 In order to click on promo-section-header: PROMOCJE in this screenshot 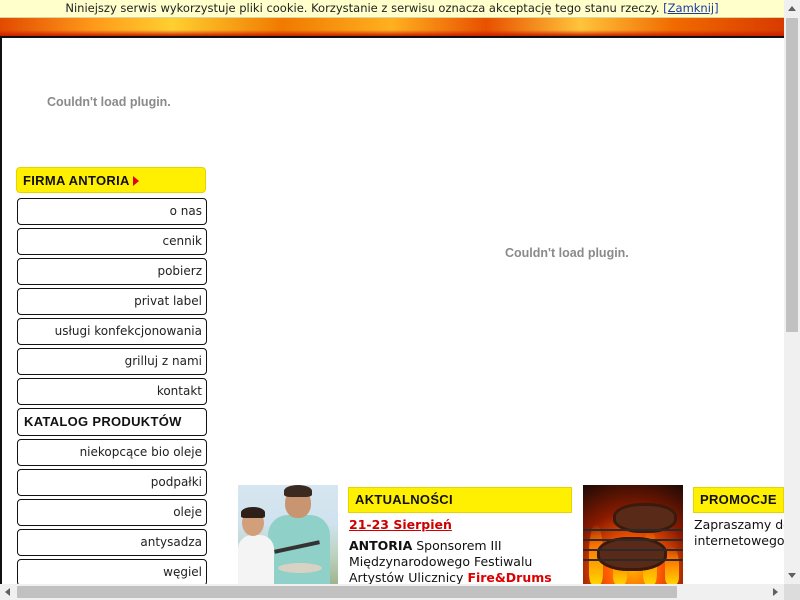, I will do `click(738, 500)`.